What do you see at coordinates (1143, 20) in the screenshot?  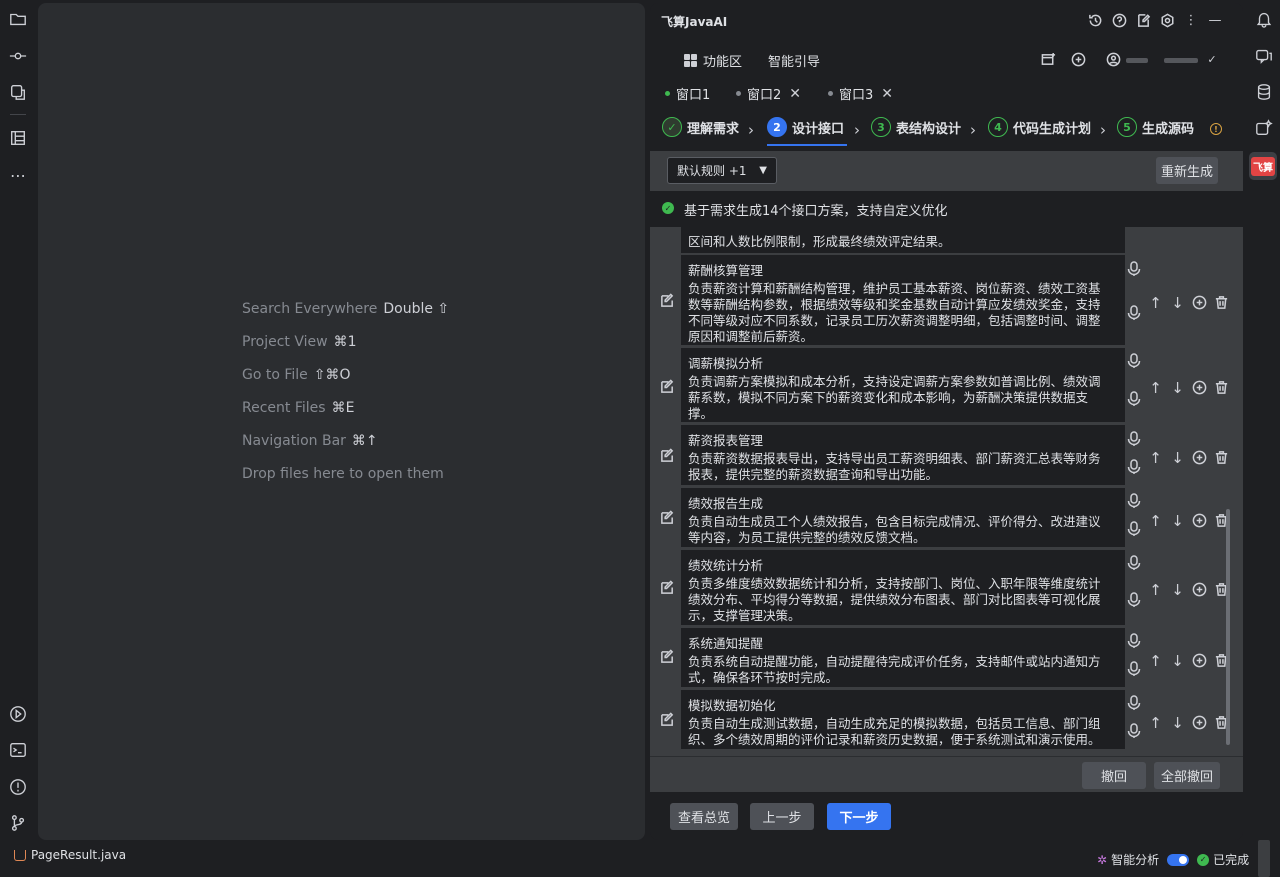 I see `edit-note-icon` at bounding box center [1143, 20].